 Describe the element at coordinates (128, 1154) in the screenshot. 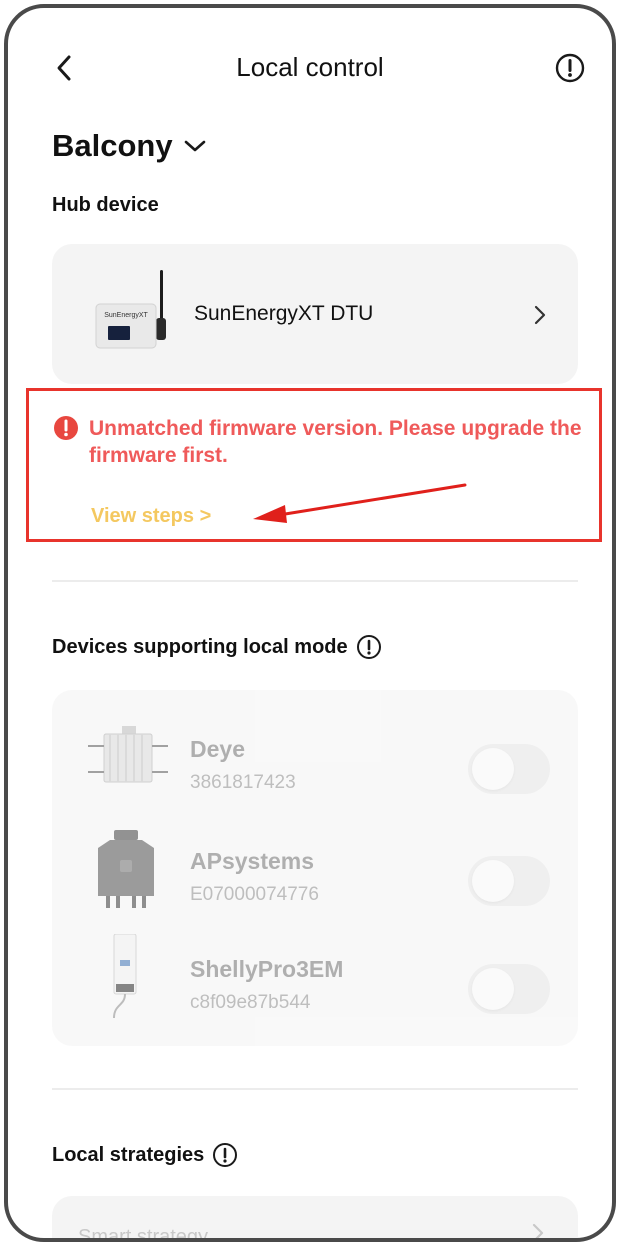

I see `strategies-title: Local strategies` at that location.